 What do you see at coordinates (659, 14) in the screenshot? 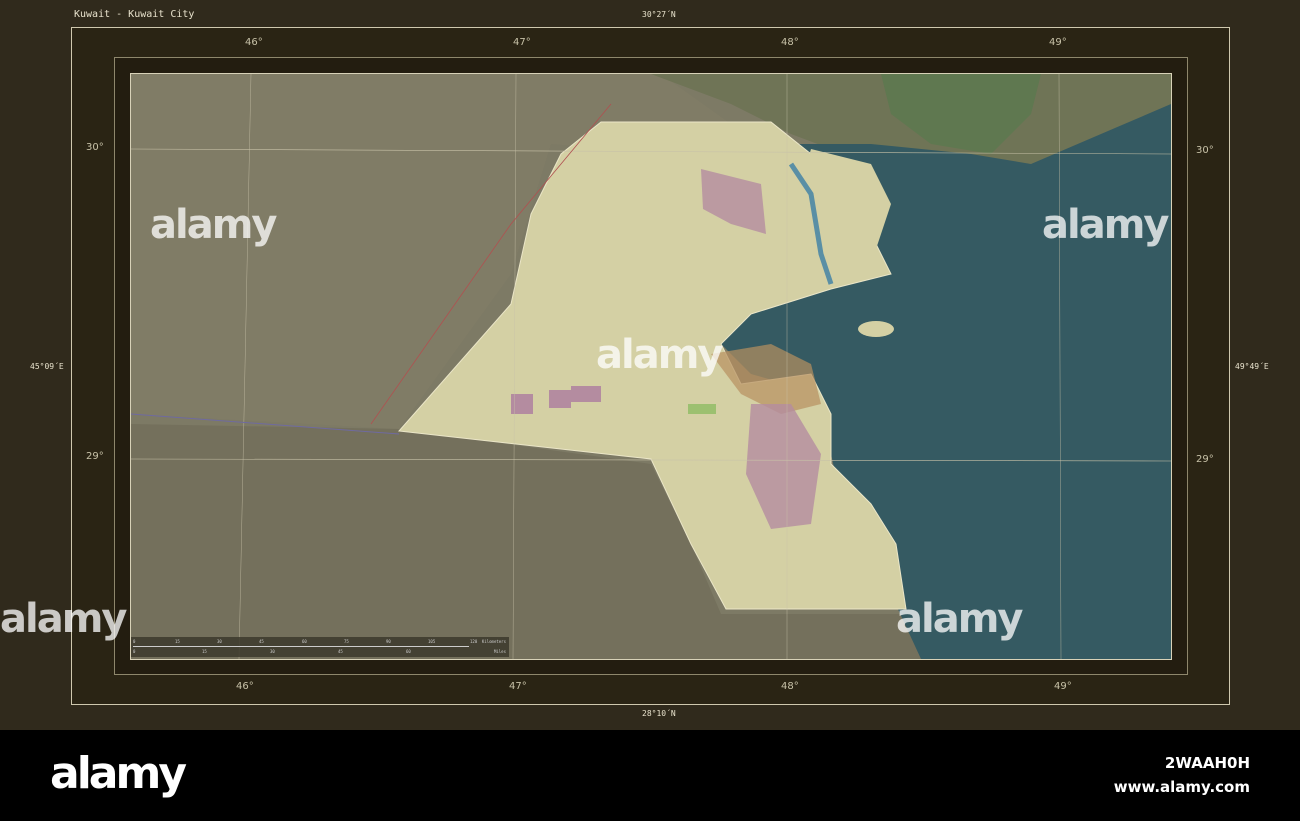
I see `north-bound: 30°27´N` at bounding box center [659, 14].